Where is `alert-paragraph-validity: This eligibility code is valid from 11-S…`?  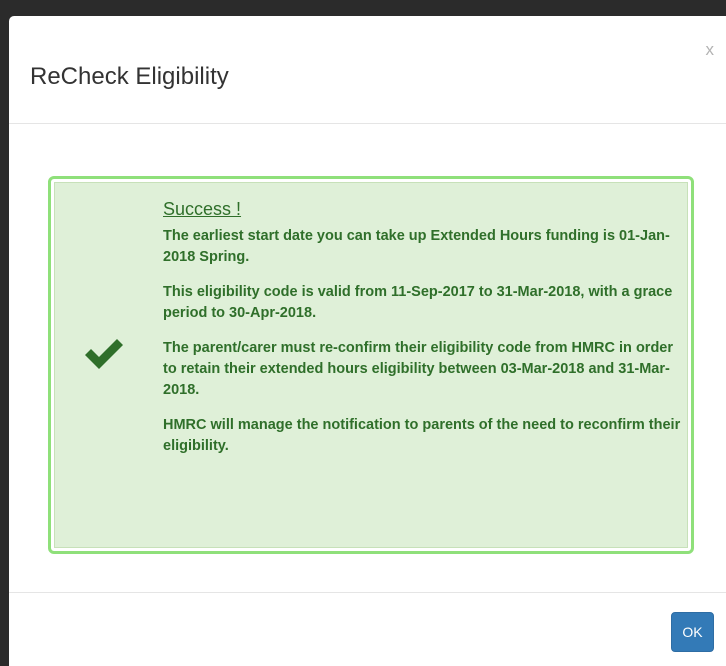 alert-paragraph-validity: This eligibility code is valid from 11-S… is located at coordinates (418, 302).